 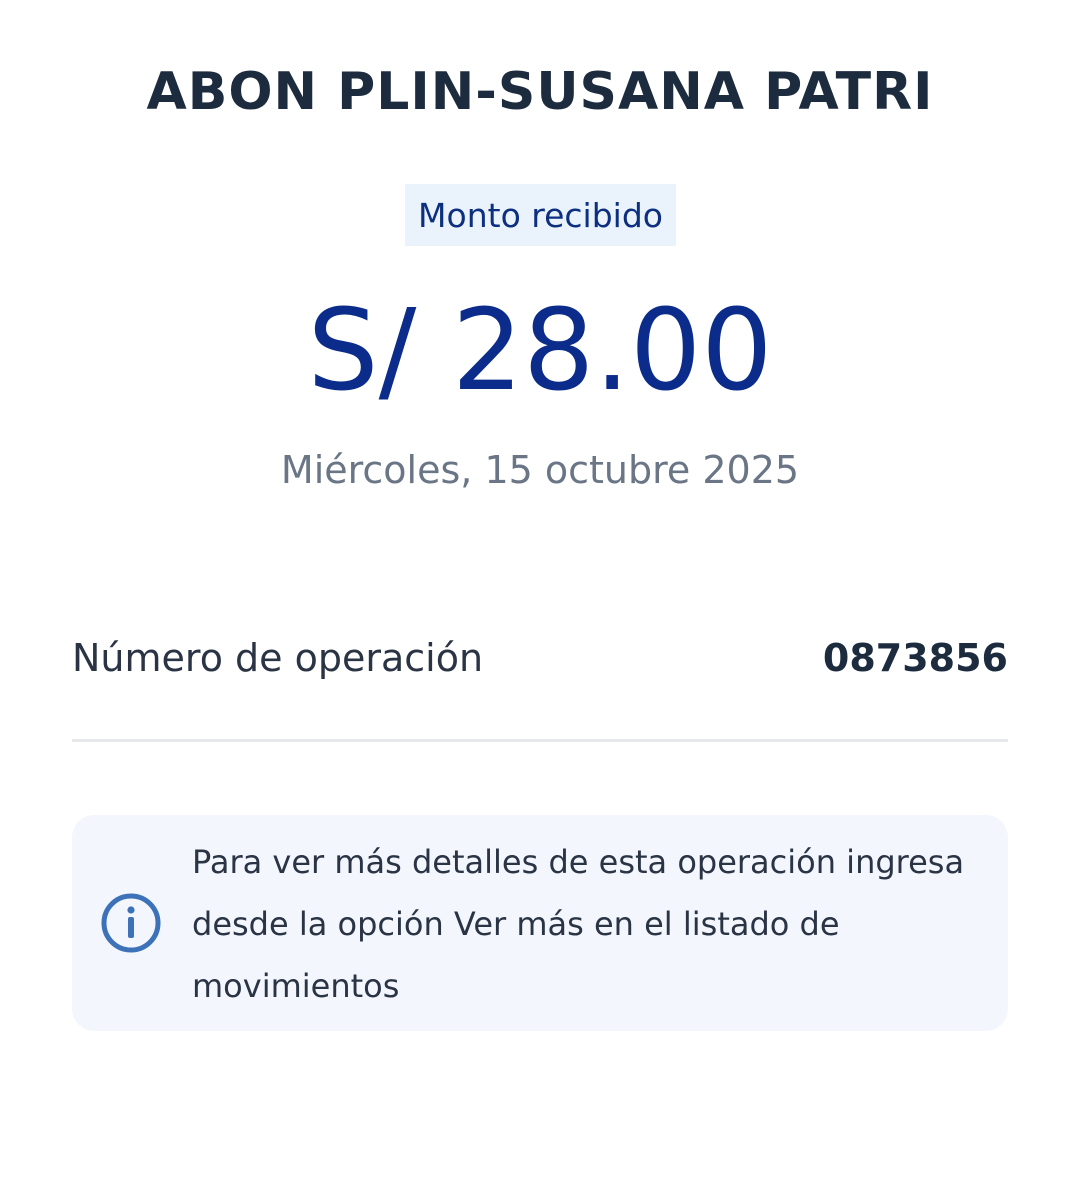 What do you see at coordinates (540, 92) in the screenshot?
I see `page-title: ABON PLIN-SUSANA PATRI` at bounding box center [540, 92].